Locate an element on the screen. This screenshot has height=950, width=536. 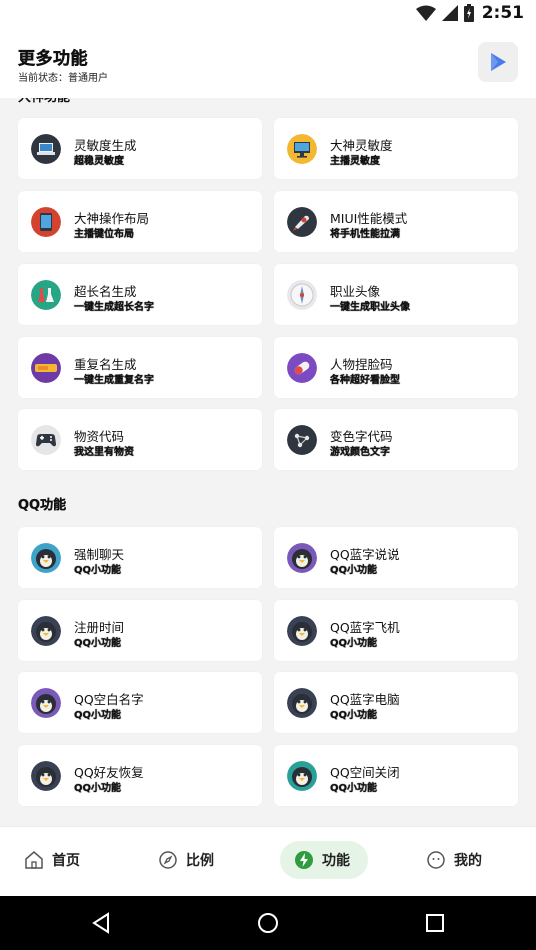
qq-feature-card: QQ蓝字电脑 QQ小功能 is located at coordinates (396, 702).